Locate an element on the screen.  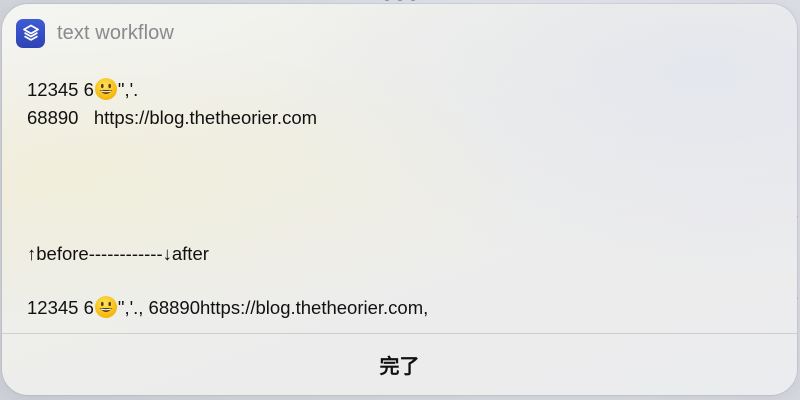
shortcuts-app-icon is located at coordinates (30, 33).